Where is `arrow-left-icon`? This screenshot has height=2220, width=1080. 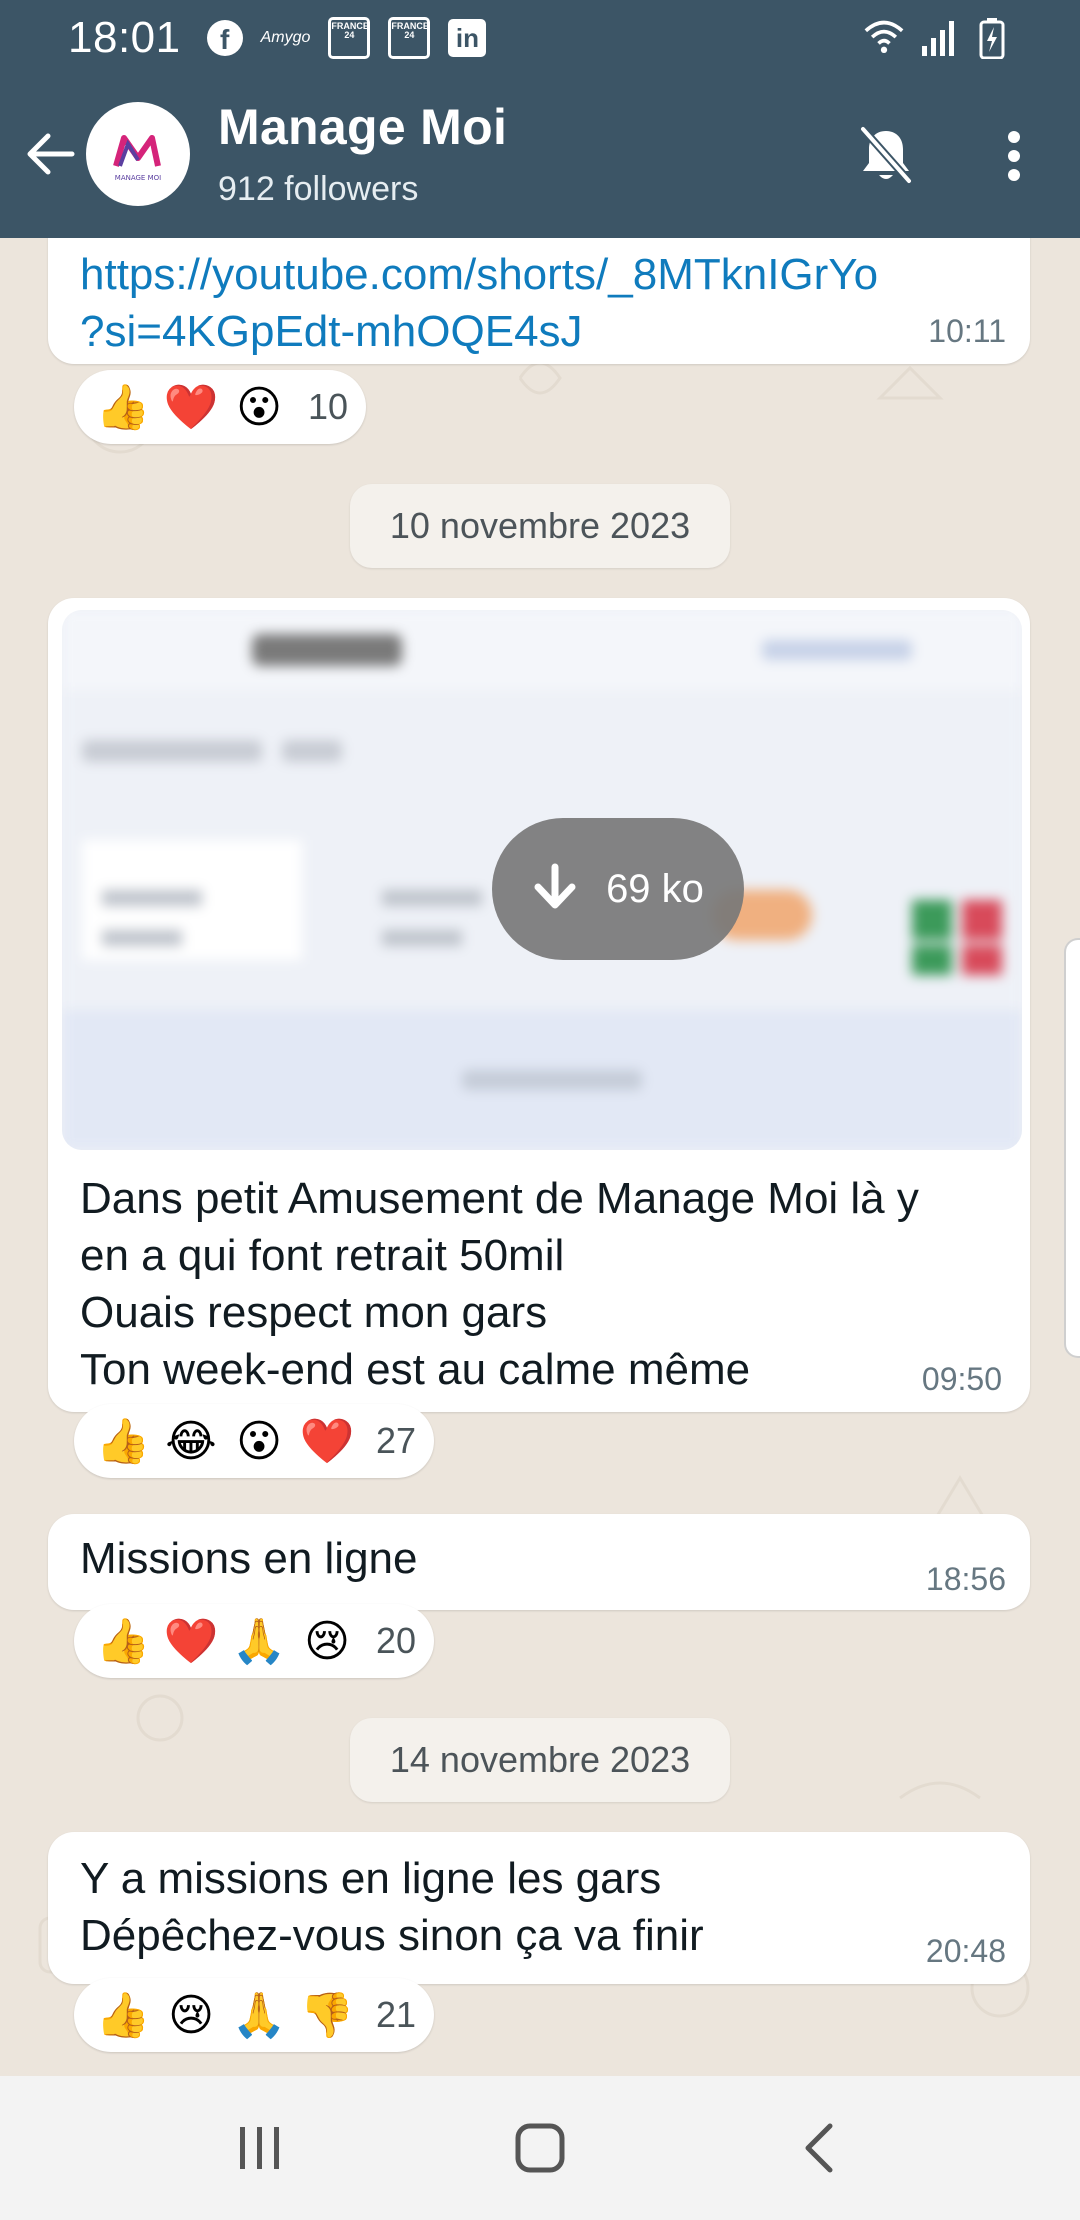
arrow-left-icon is located at coordinates (51, 154).